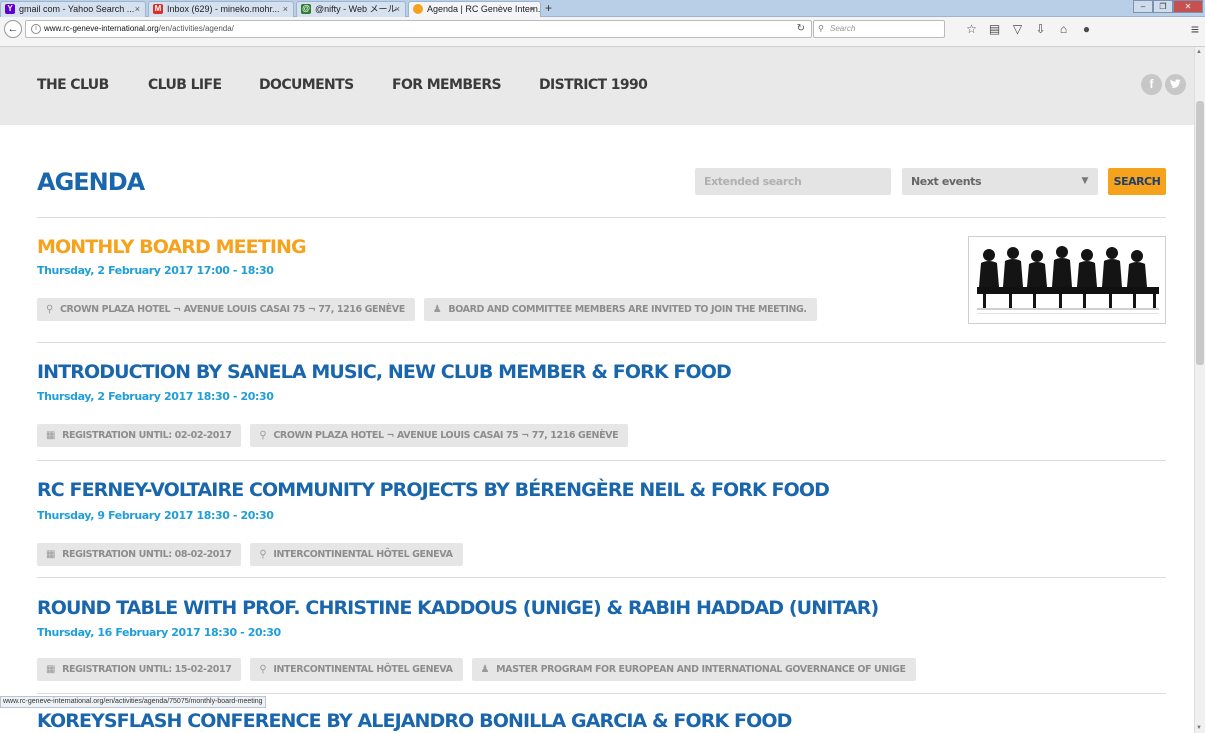 The image size is (1205, 733). Describe the element at coordinates (994, 29) in the screenshot. I see `bookmarks-library-icon: ▤` at that location.